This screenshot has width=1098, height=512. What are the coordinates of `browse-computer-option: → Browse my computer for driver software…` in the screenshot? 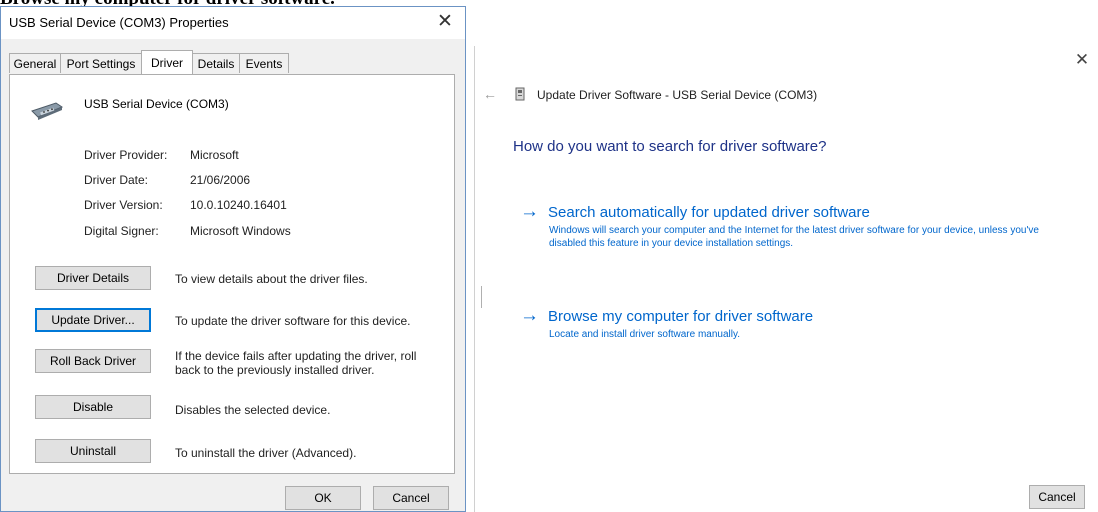 It's located at (800, 324).